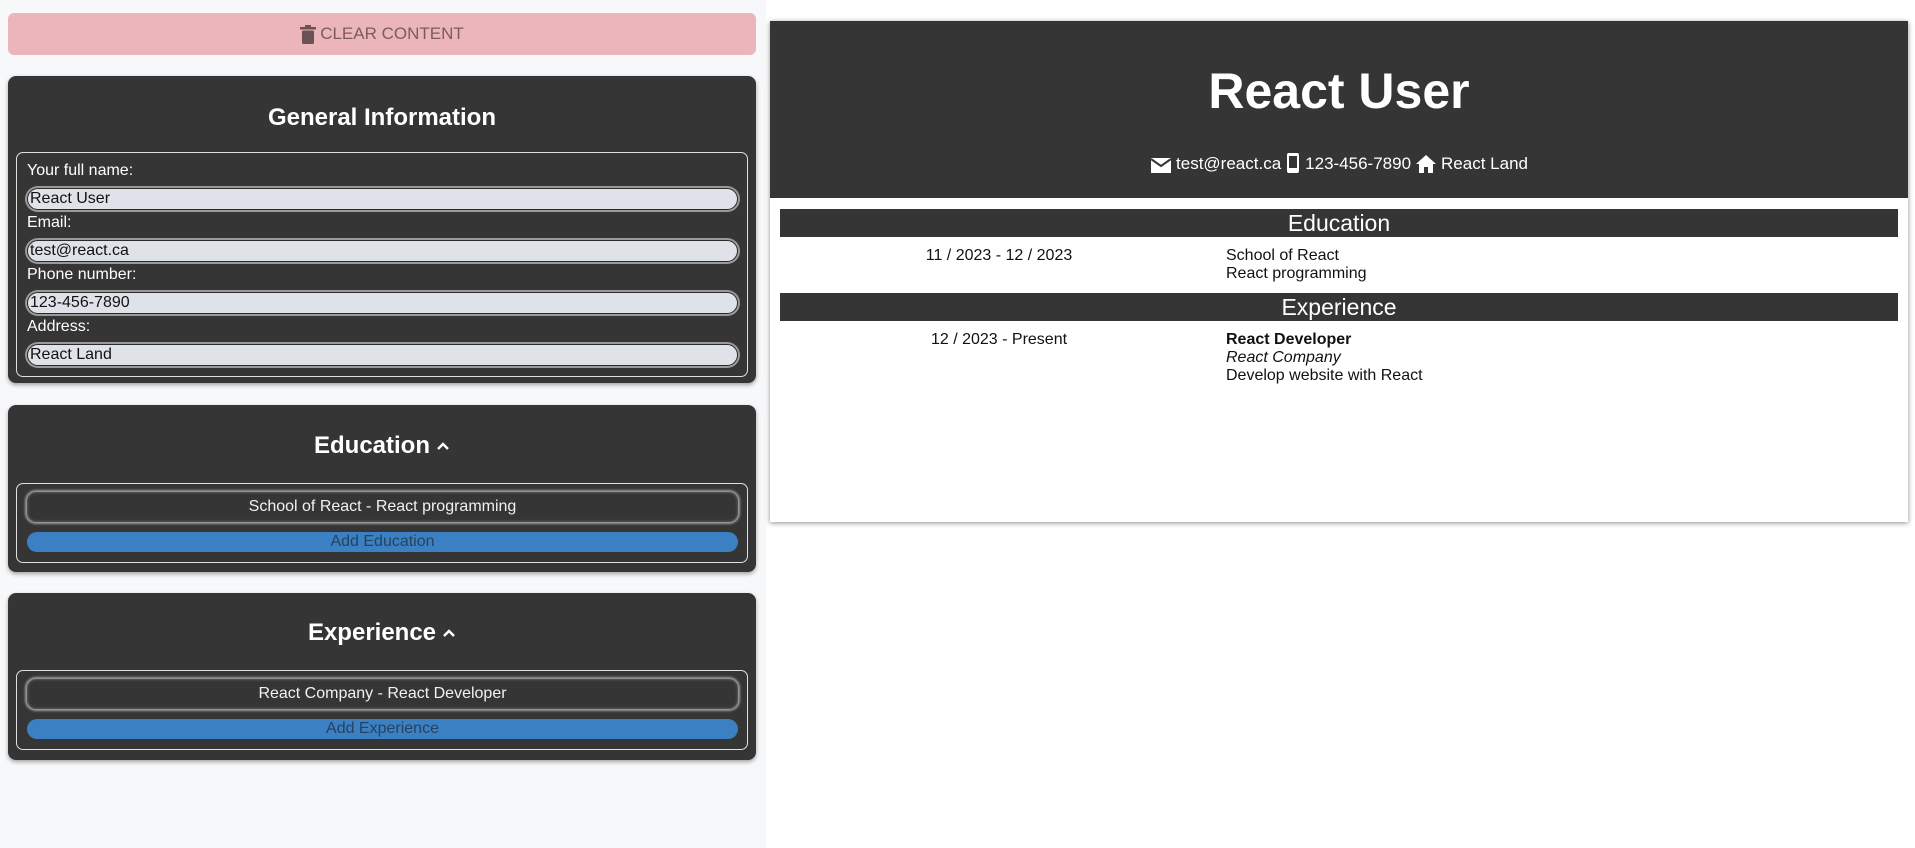 The image size is (1915, 848). Describe the element at coordinates (1161, 165) in the screenshot. I see `mail-icon` at that location.